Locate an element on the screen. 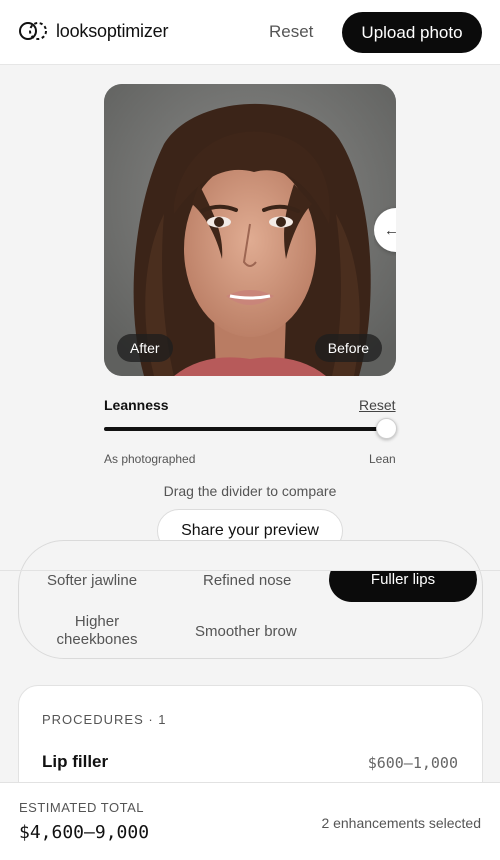 The width and height of the screenshot is (500, 860). leanness-slider-thumb is located at coordinates (386, 428).